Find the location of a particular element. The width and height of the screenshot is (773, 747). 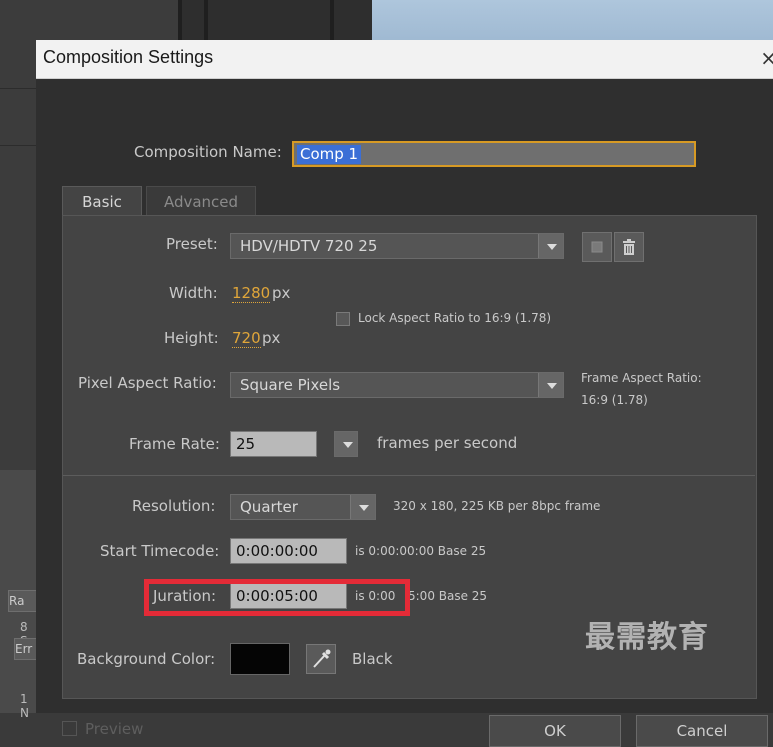

background-color-name: Black is located at coordinates (372, 659).